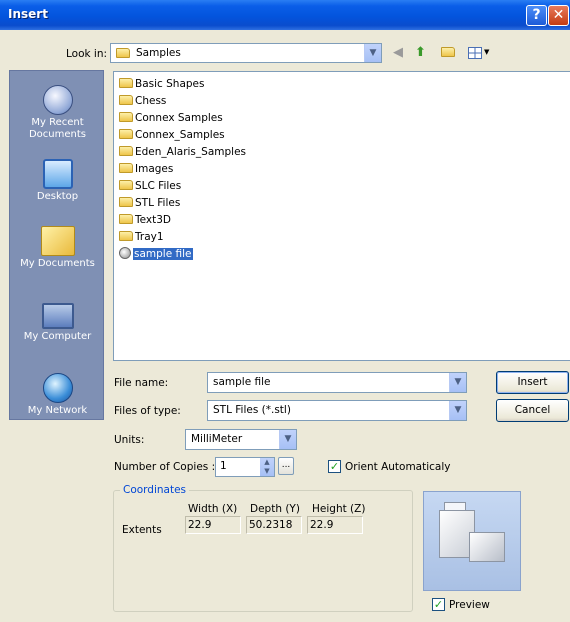  I want to click on file-name: Connex_Samples, so click(180, 135).